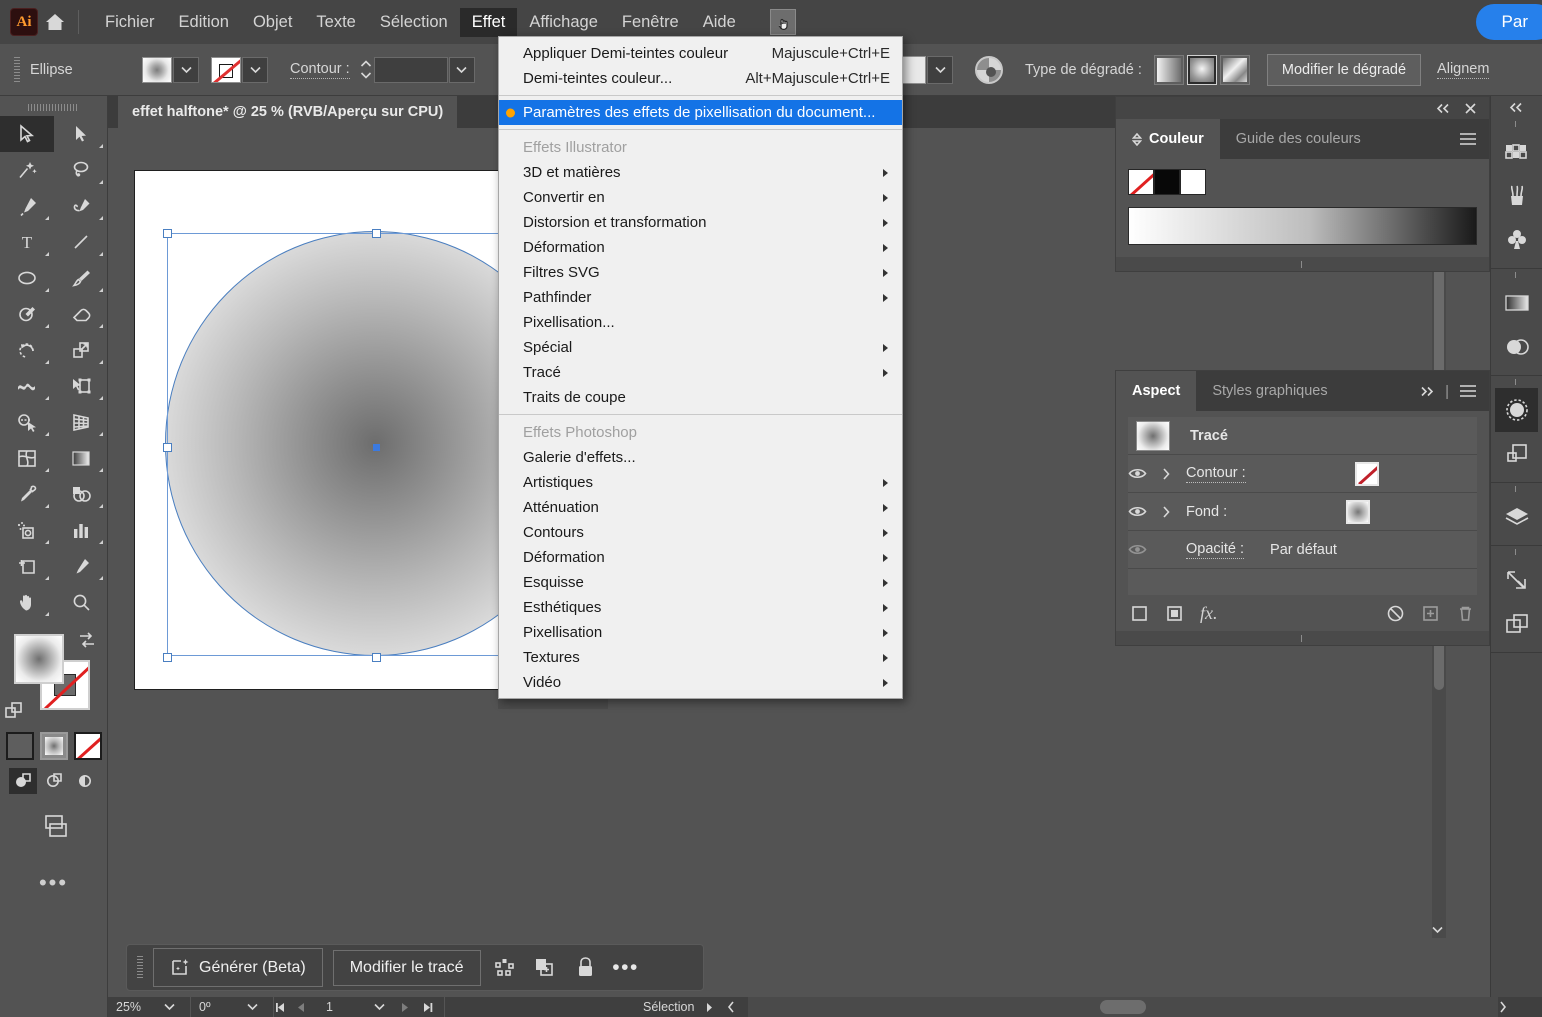 This screenshot has width=1542, height=1017. What do you see at coordinates (1201, 69) in the screenshot?
I see `radial-gradient-button` at bounding box center [1201, 69].